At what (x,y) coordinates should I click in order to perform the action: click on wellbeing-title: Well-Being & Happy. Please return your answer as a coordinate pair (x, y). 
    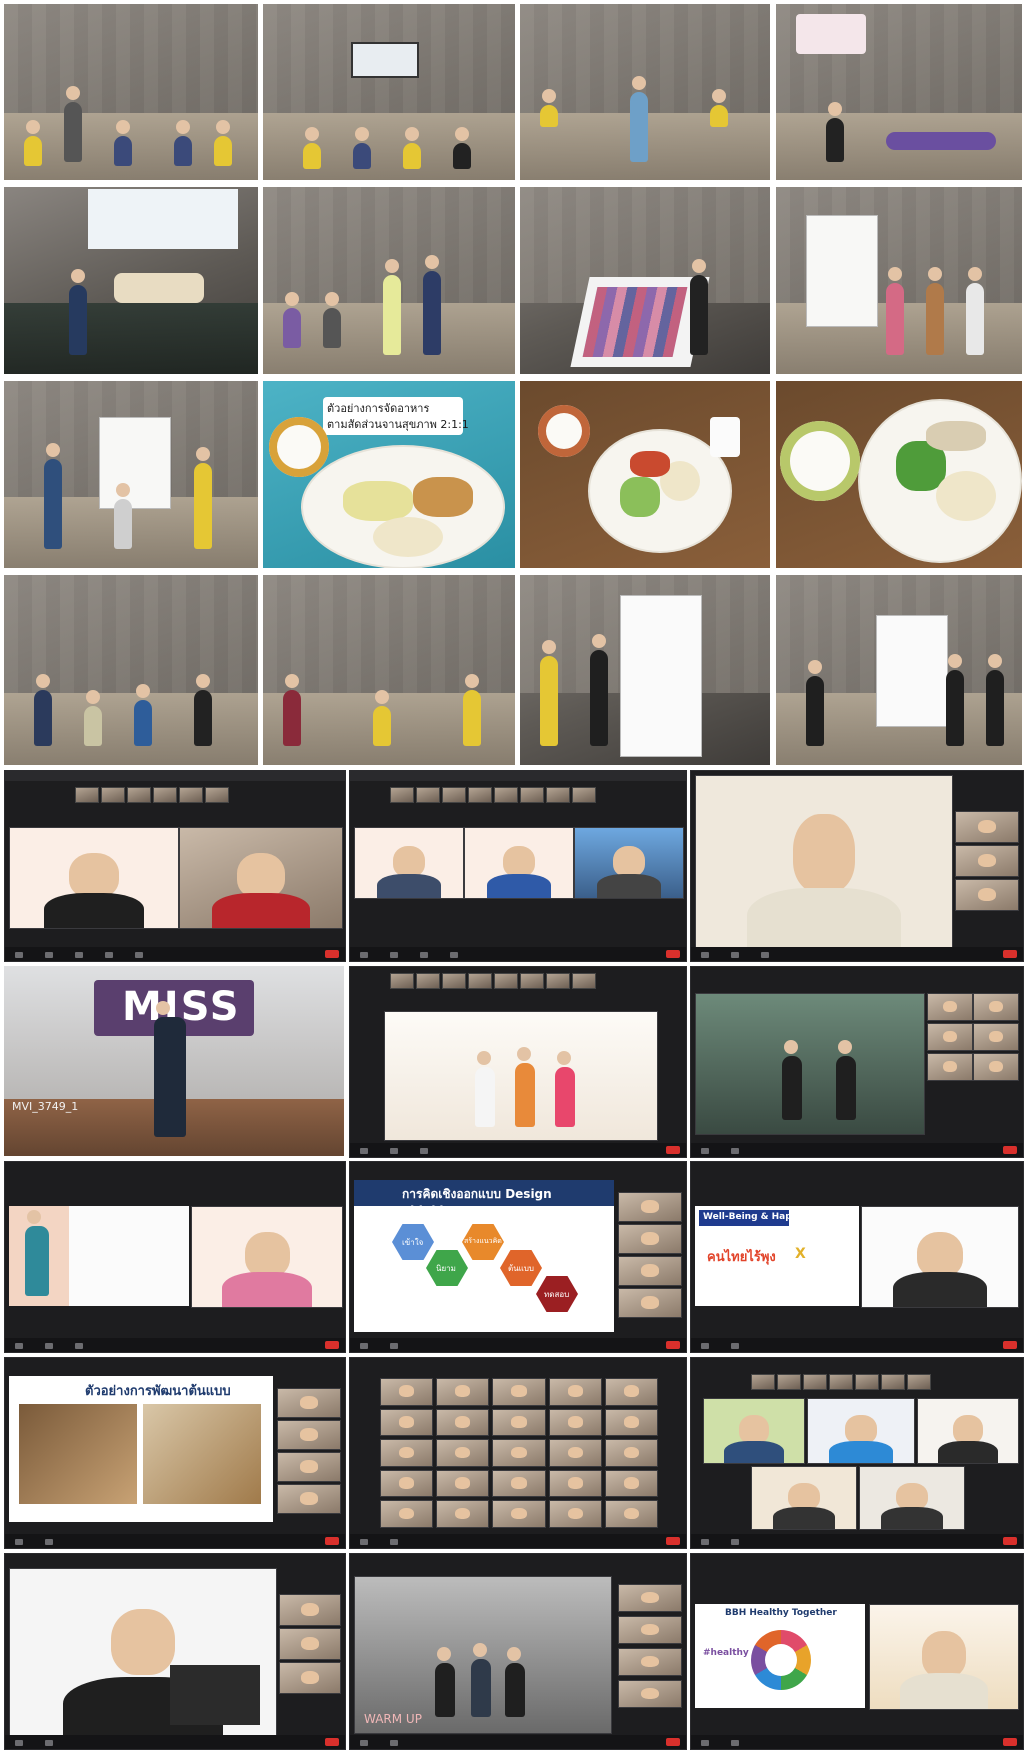
    Looking at the image, I should click on (753, 1217).